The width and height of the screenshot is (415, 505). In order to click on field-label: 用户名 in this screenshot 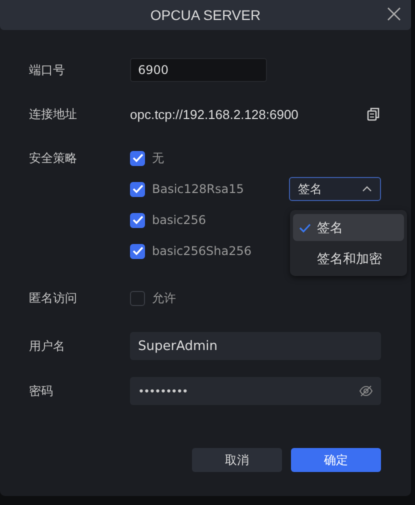, I will do `click(47, 346)`.